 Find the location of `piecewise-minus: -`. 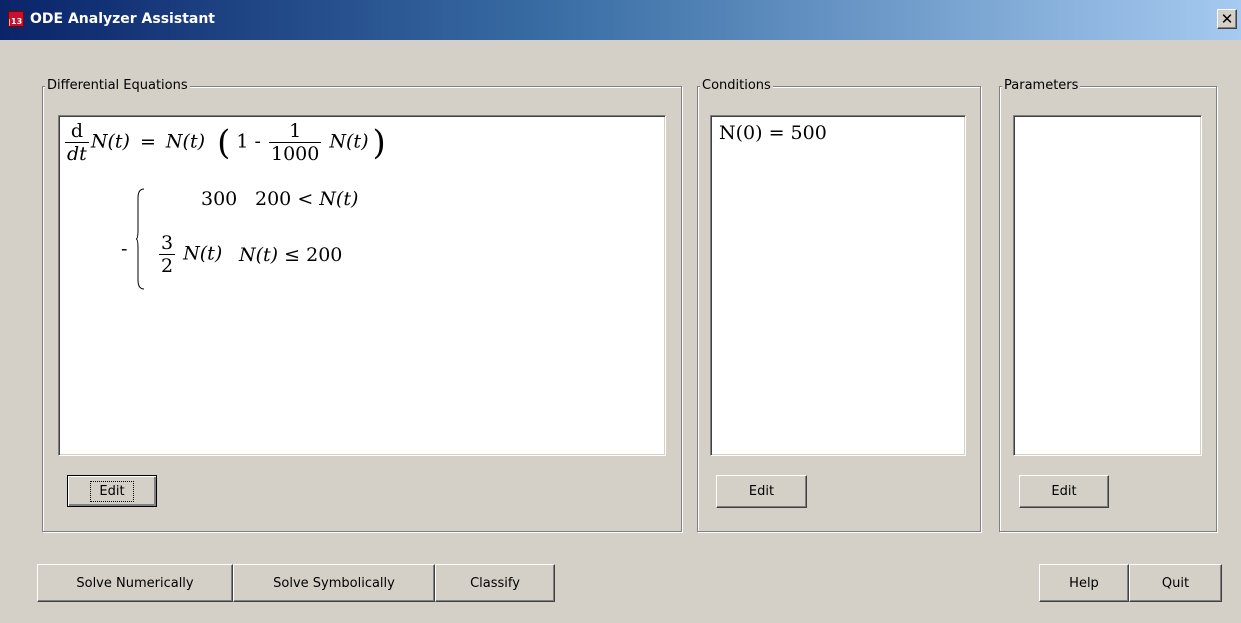

piecewise-minus: - is located at coordinates (124, 249).